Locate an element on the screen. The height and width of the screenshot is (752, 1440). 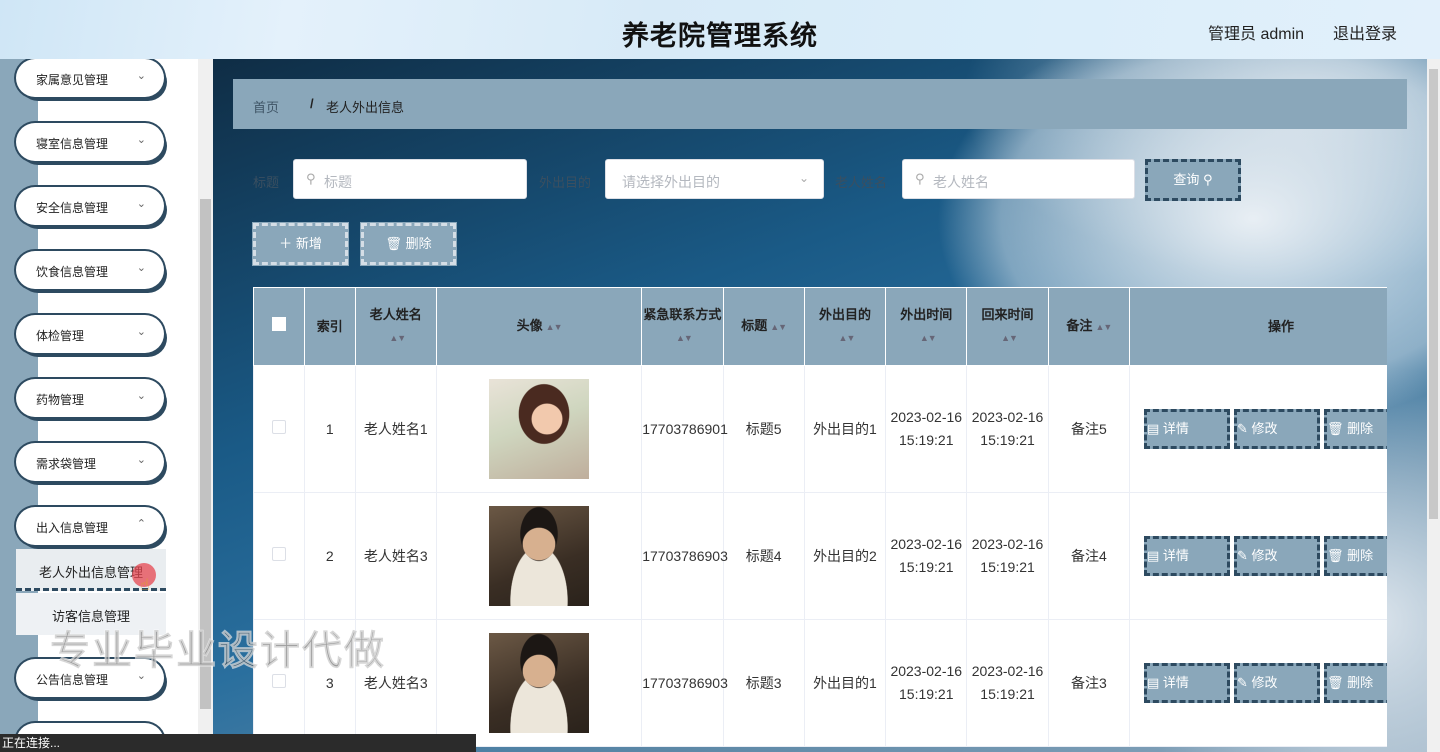
col-purpose-label: 外出目的 is located at coordinates (844, 314).